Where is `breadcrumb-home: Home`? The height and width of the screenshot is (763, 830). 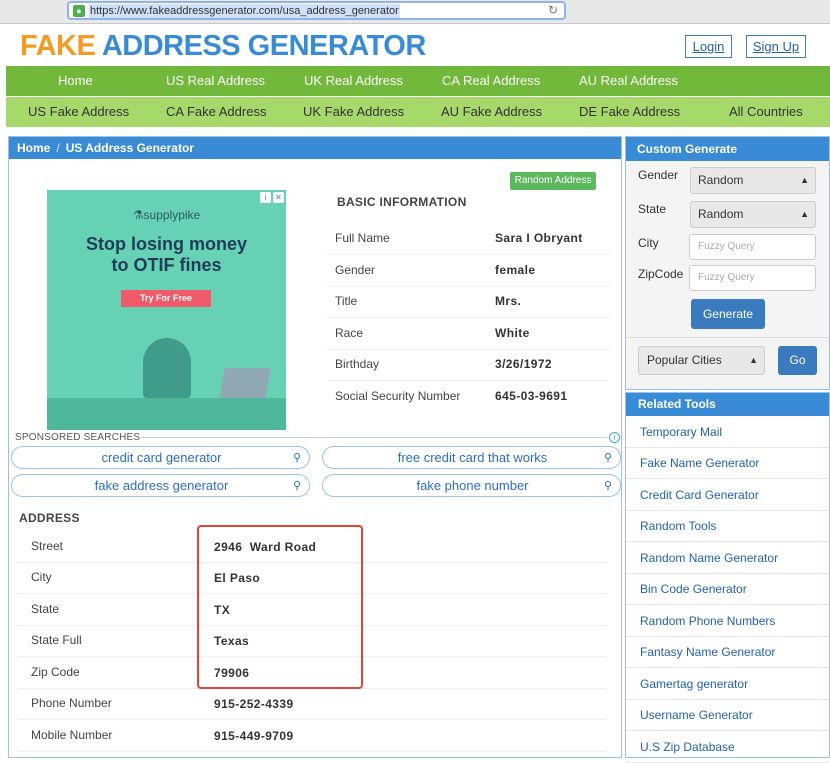 breadcrumb-home: Home is located at coordinates (33, 148).